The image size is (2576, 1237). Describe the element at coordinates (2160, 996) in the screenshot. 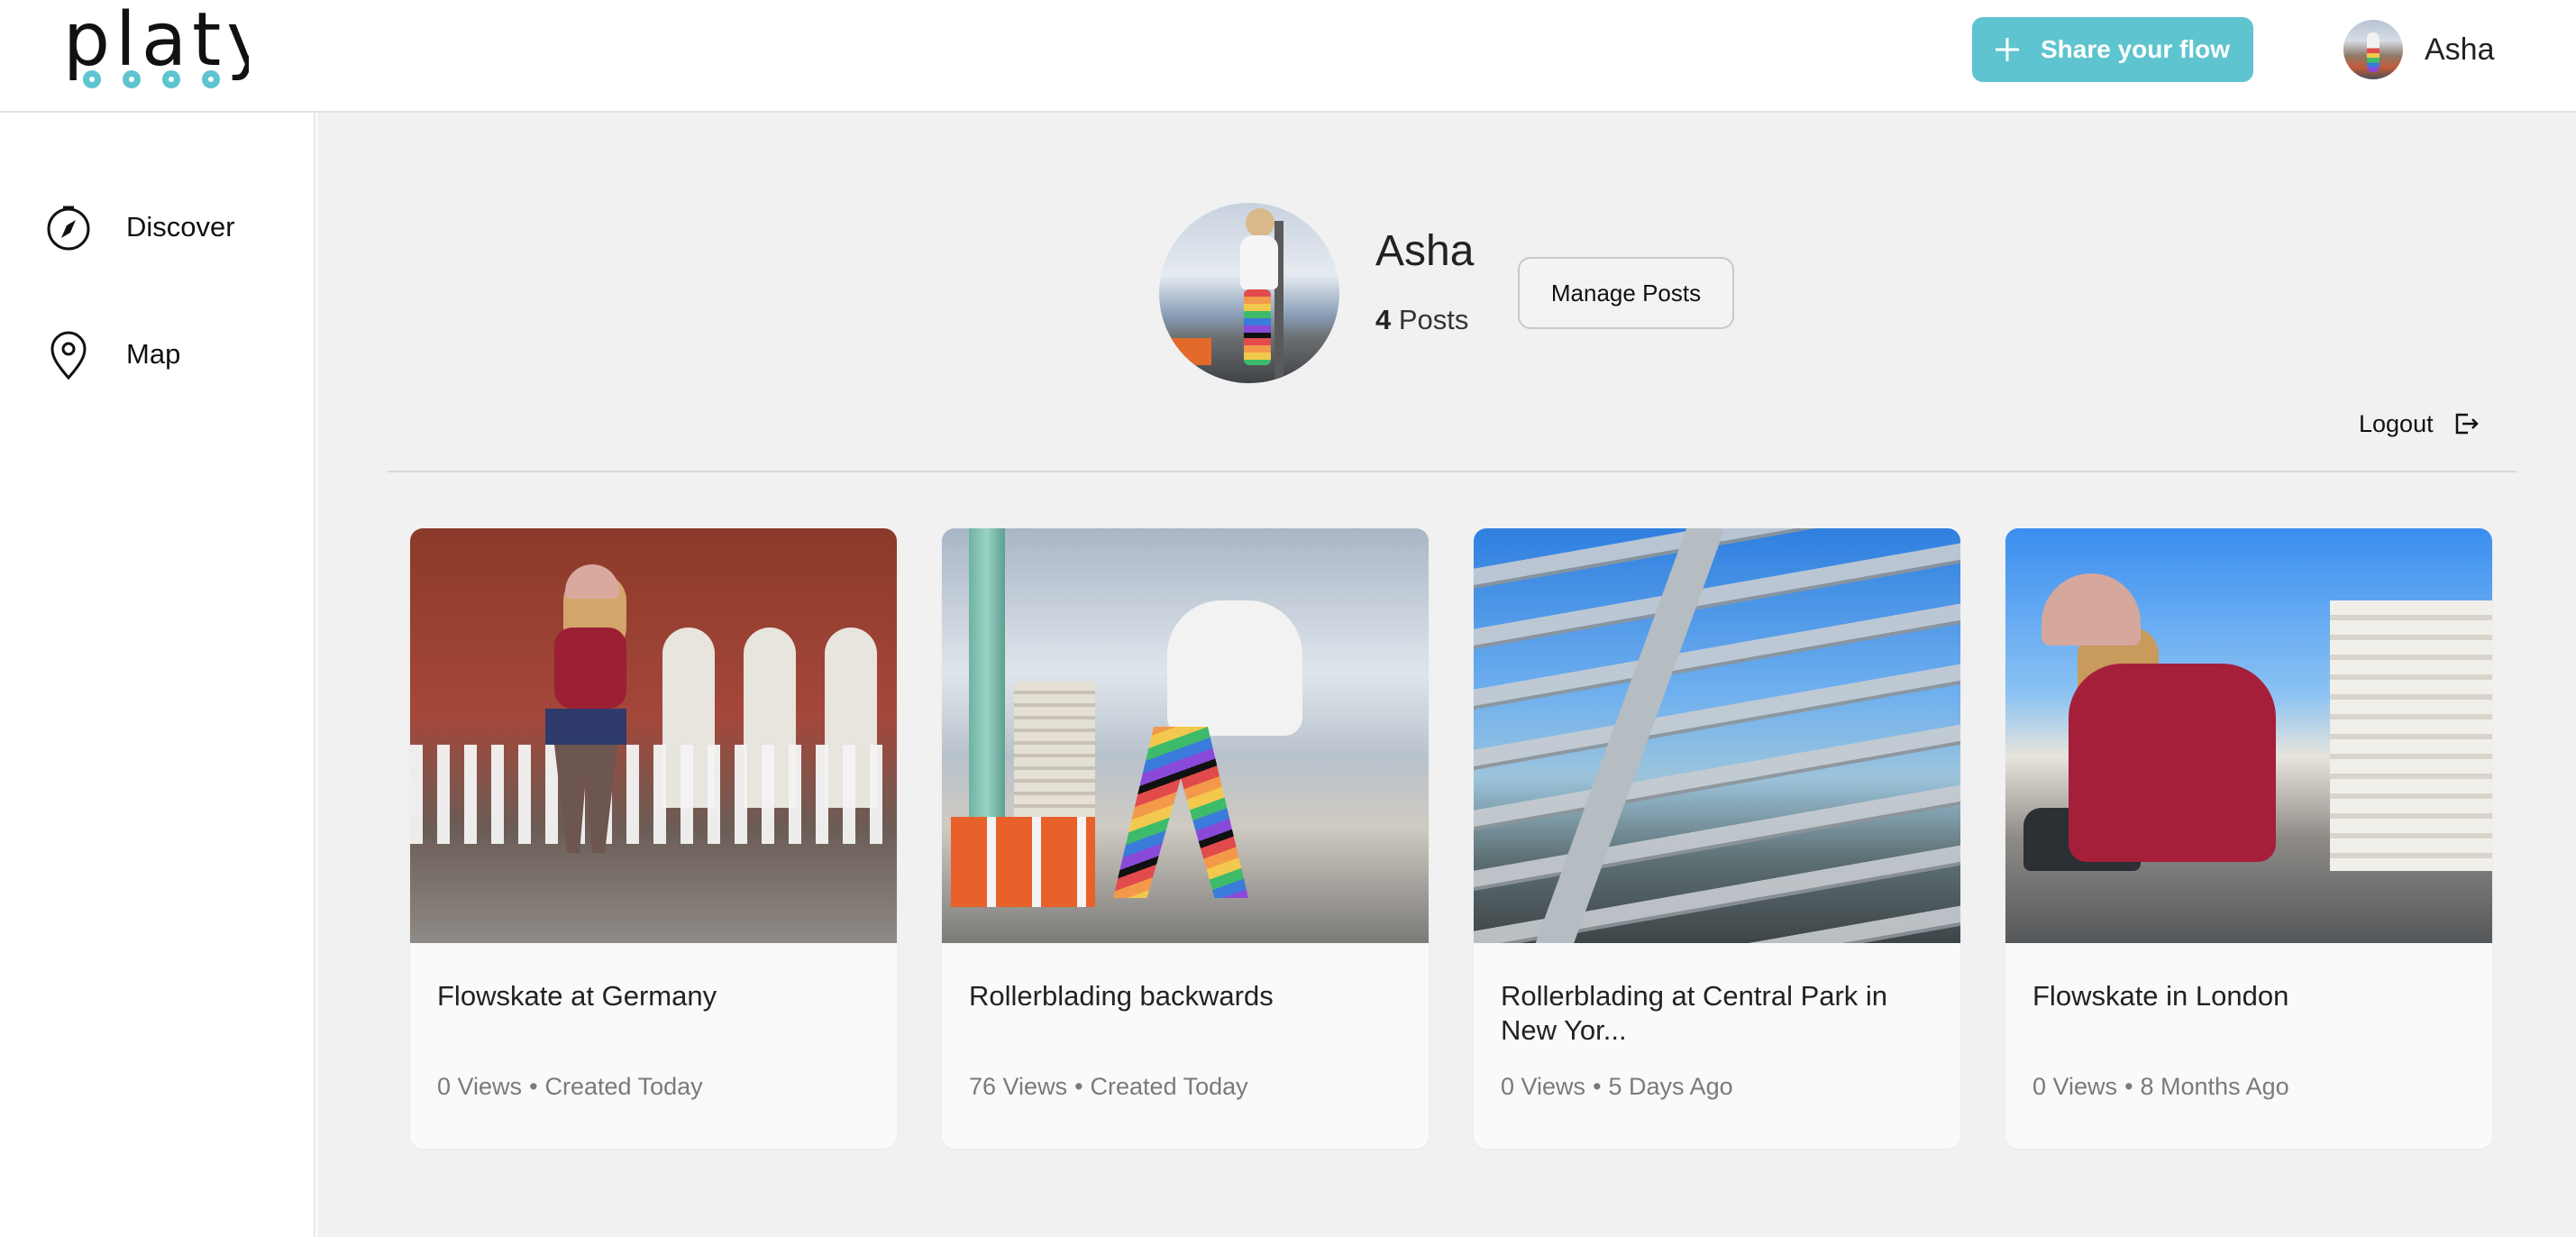

I see `post-title: Flowskate in London` at that location.